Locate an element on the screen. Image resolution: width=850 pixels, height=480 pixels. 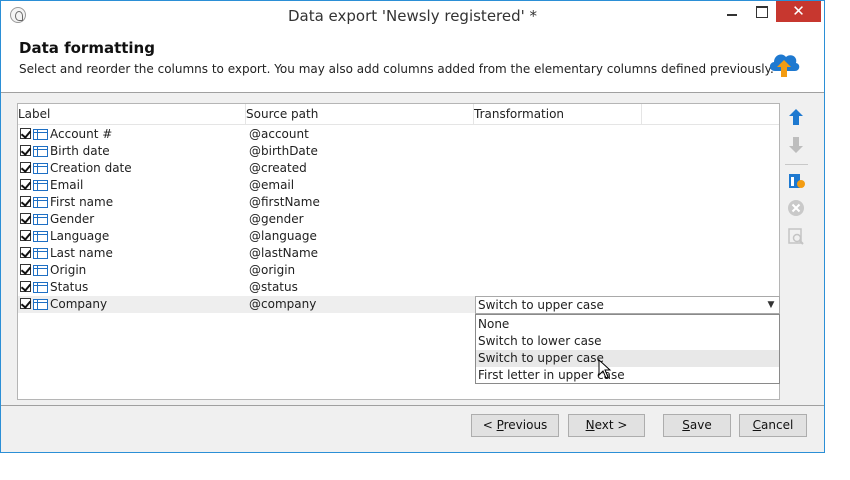
table-row: Email @email is located at coordinates (398, 185).